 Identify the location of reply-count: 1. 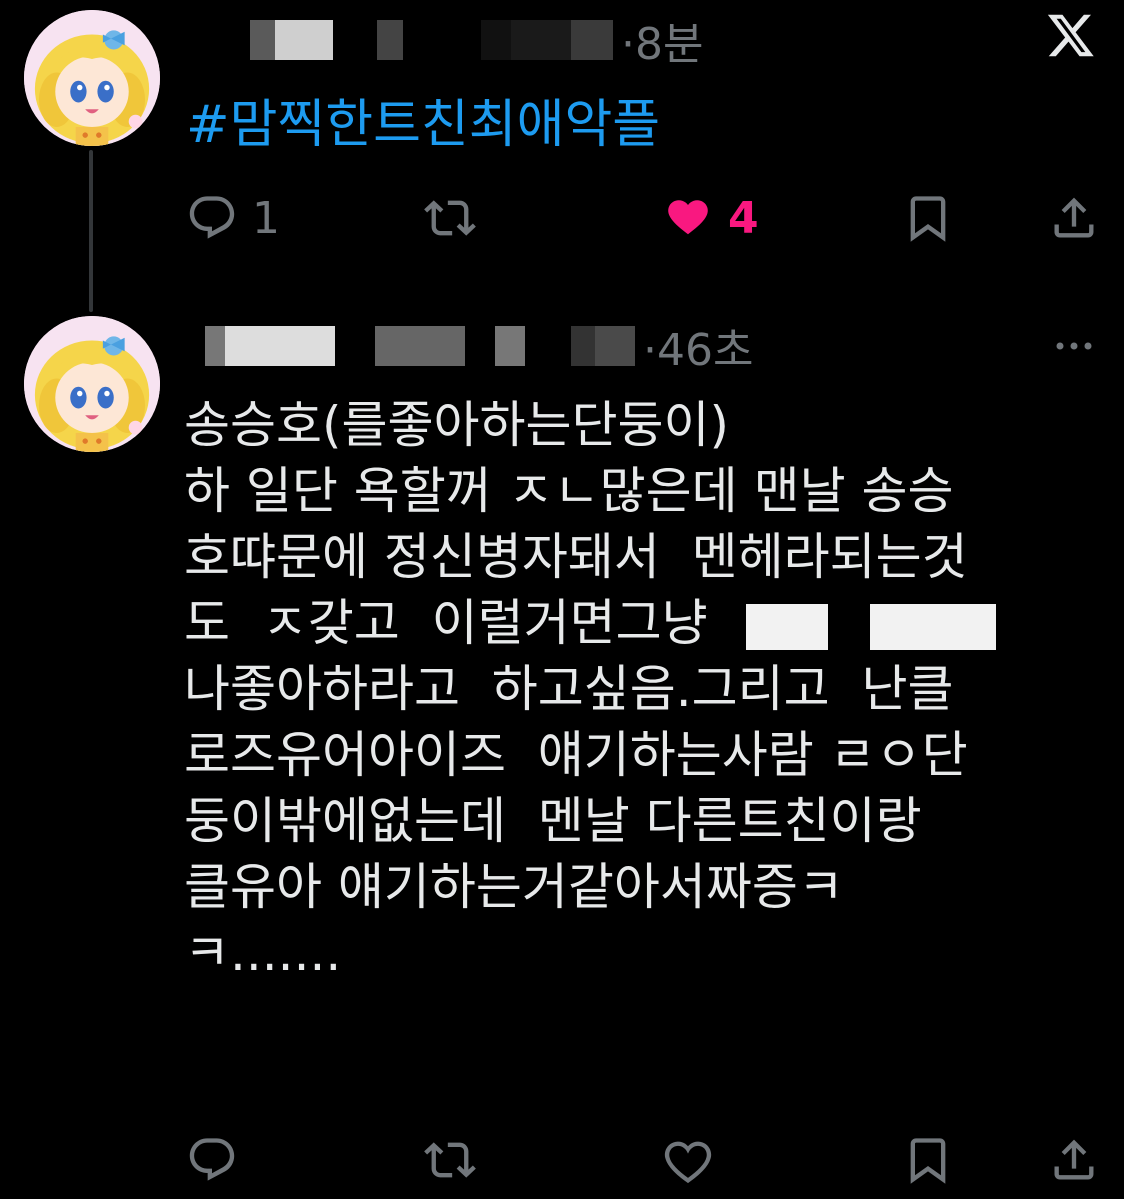
(266, 218).